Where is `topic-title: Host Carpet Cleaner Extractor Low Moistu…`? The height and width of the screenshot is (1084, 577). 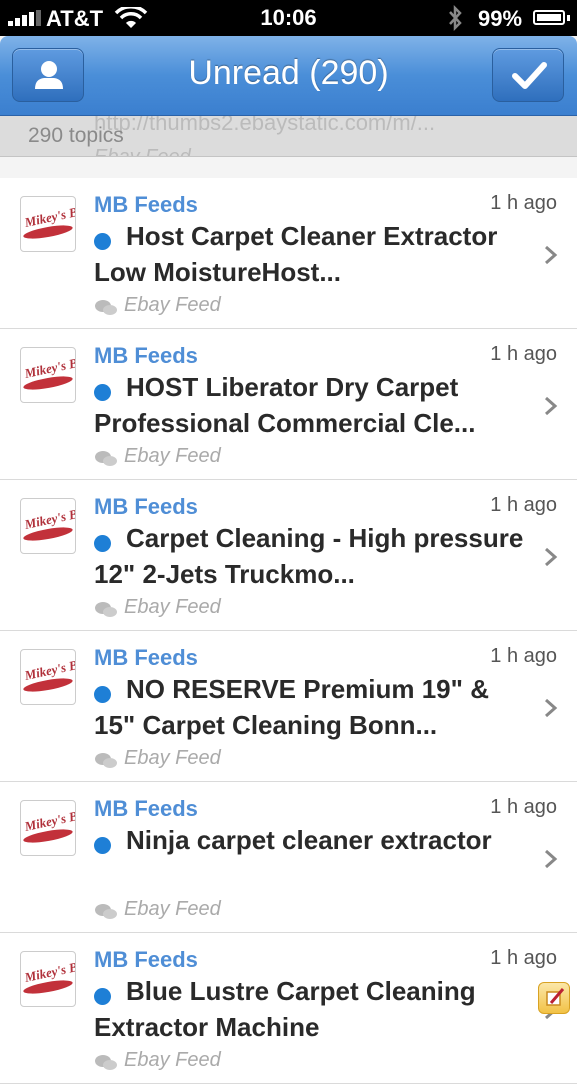 topic-title: Host Carpet Cleaner Extractor Low Moistu… is located at coordinates (296, 254).